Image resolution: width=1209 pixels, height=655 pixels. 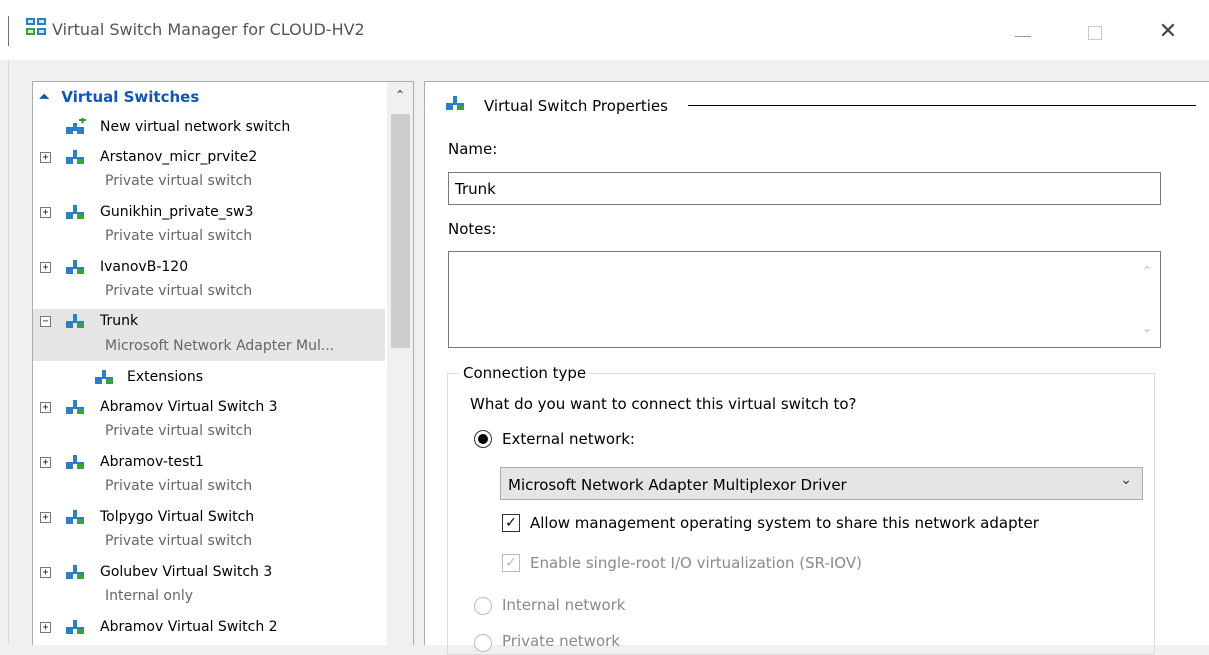 What do you see at coordinates (400, 363) in the screenshot?
I see `tree-scrollbar: ⌃` at bounding box center [400, 363].